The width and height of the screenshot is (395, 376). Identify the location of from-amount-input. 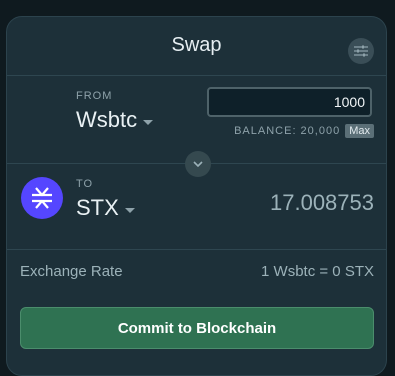
(289, 102).